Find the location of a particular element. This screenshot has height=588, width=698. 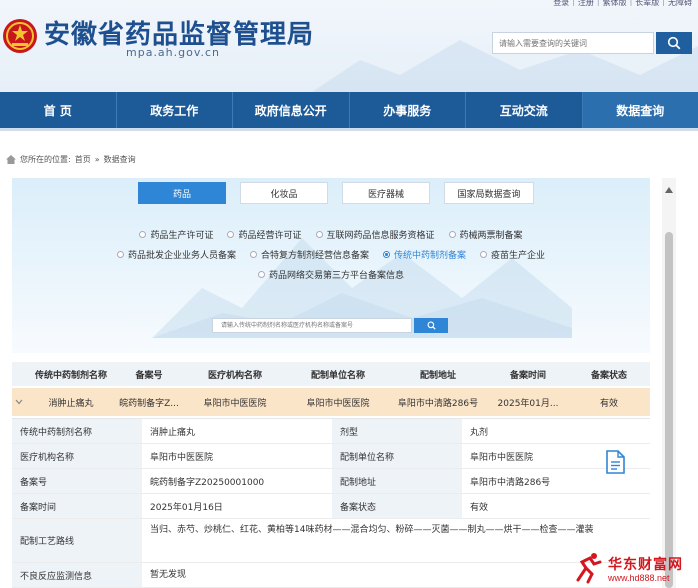

detail-row-adverse: 不良反应监测信息 暂无发现 is located at coordinates (331, 575).